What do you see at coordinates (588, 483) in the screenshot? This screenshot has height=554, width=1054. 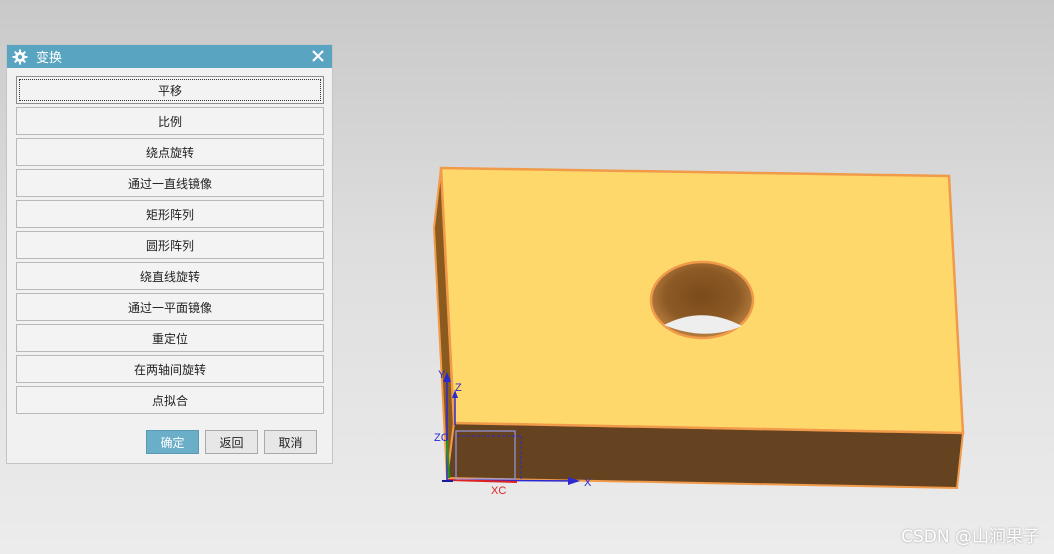 I see `axis-label-x: X` at bounding box center [588, 483].